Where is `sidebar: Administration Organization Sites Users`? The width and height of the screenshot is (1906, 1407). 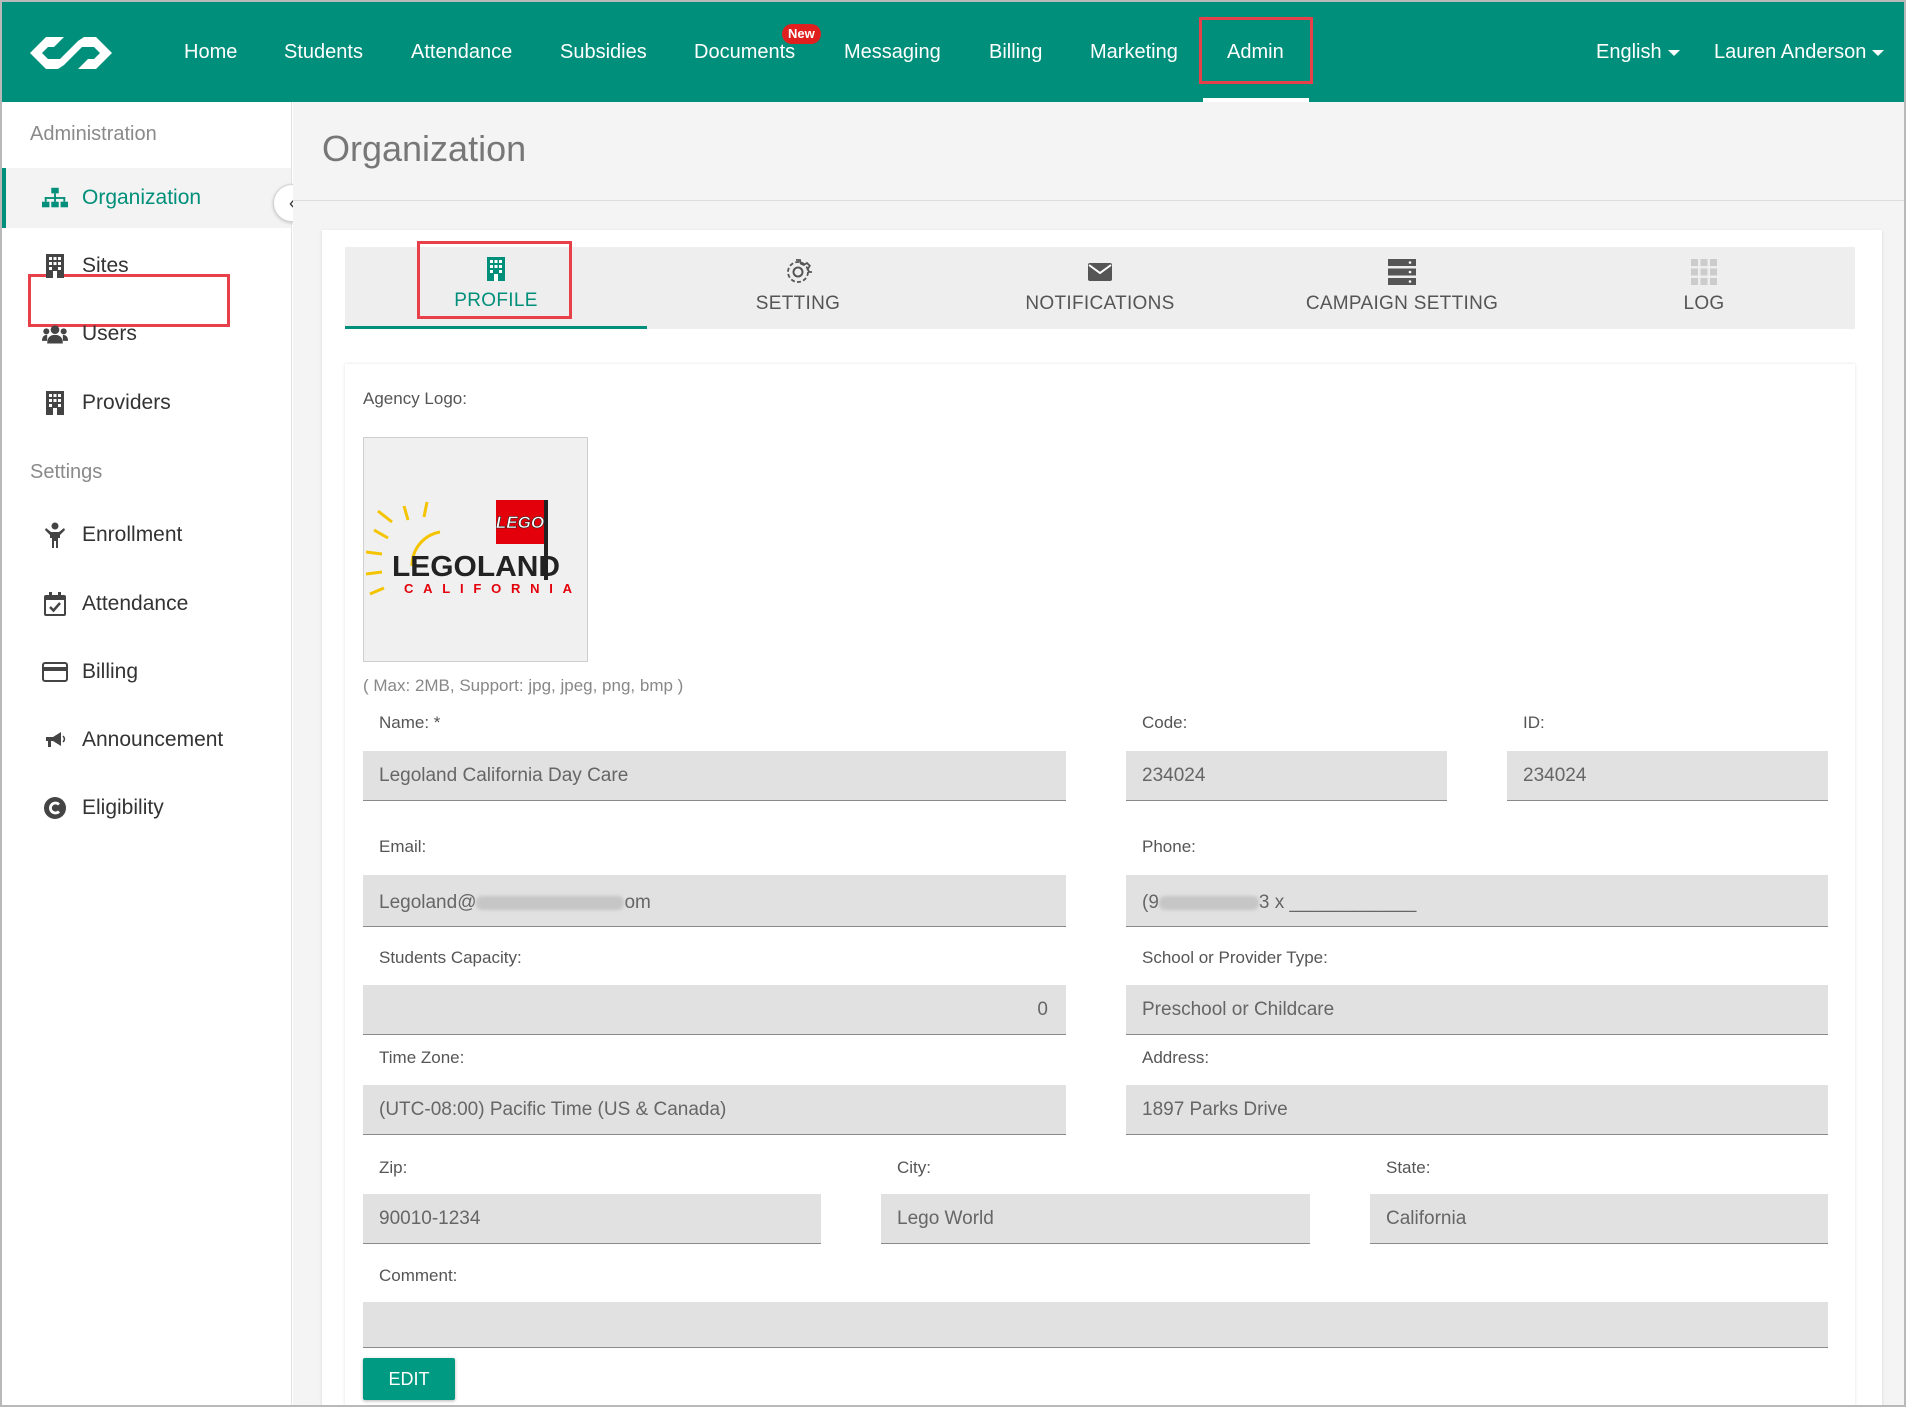 sidebar: Administration Organization Sites Users is located at coordinates (147, 753).